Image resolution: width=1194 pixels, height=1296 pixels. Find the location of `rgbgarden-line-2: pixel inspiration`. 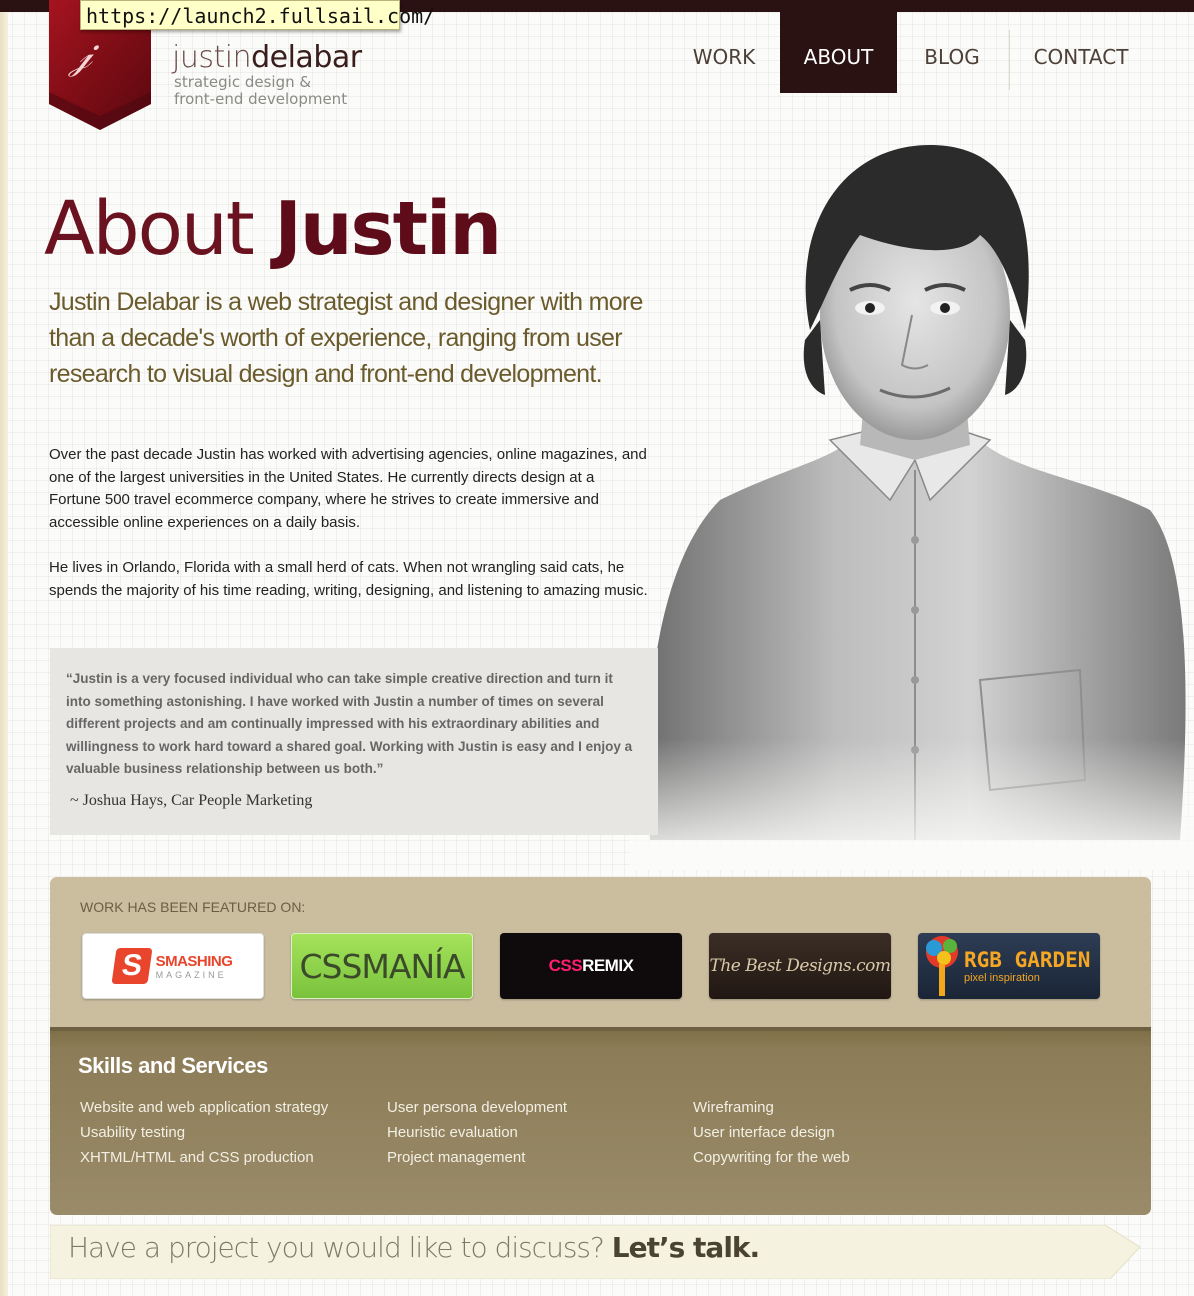

rgbgarden-line-2: pixel inspiration is located at coordinates (1002, 978).